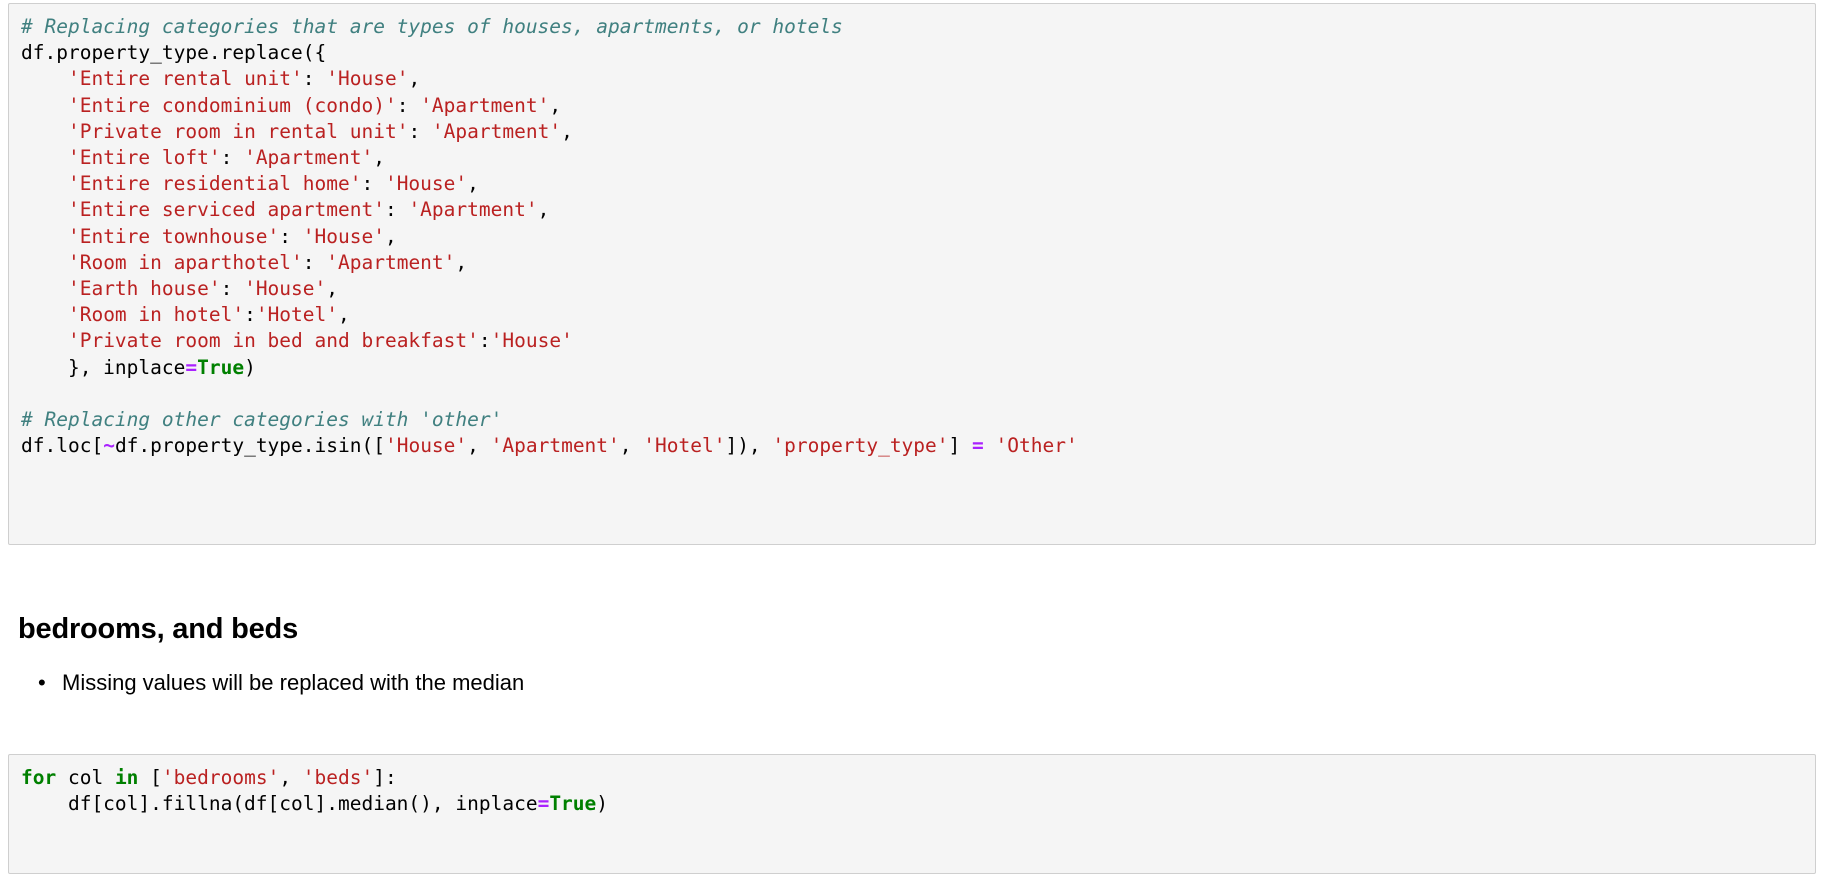  What do you see at coordinates (126, 777) in the screenshot?
I see `code-token-keyword: in` at bounding box center [126, 777].